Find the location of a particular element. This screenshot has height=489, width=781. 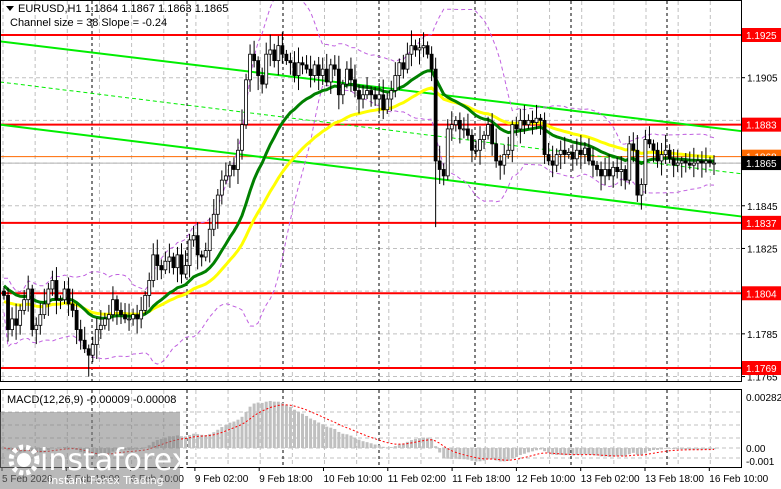

bid-price-label: 1.1865 is located at coordinates (761, 164).